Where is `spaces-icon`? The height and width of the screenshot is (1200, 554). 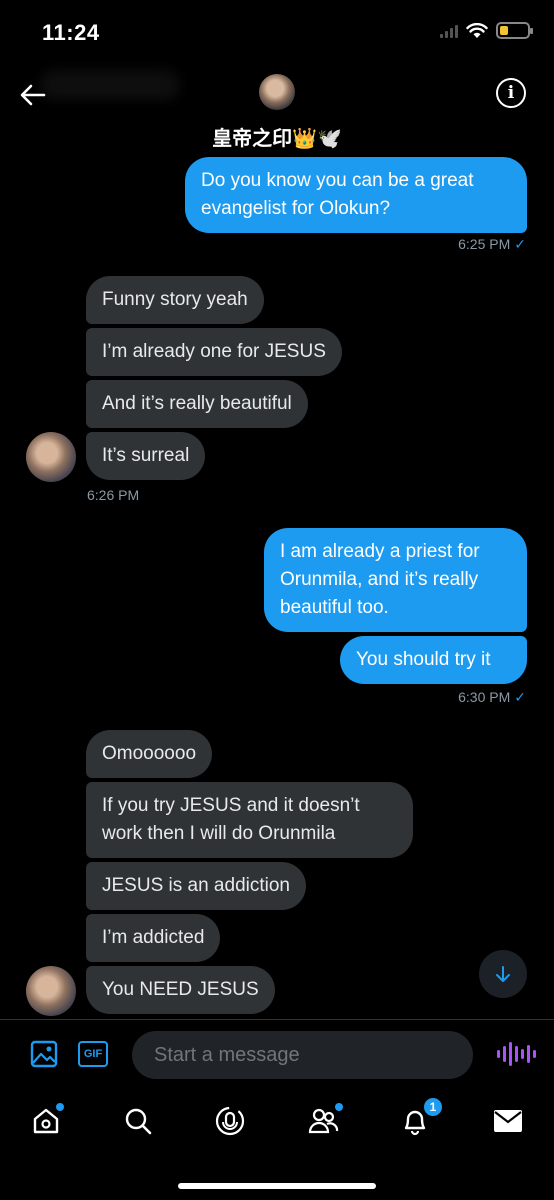 spaces-icon is located at coordinates (230, 1121).